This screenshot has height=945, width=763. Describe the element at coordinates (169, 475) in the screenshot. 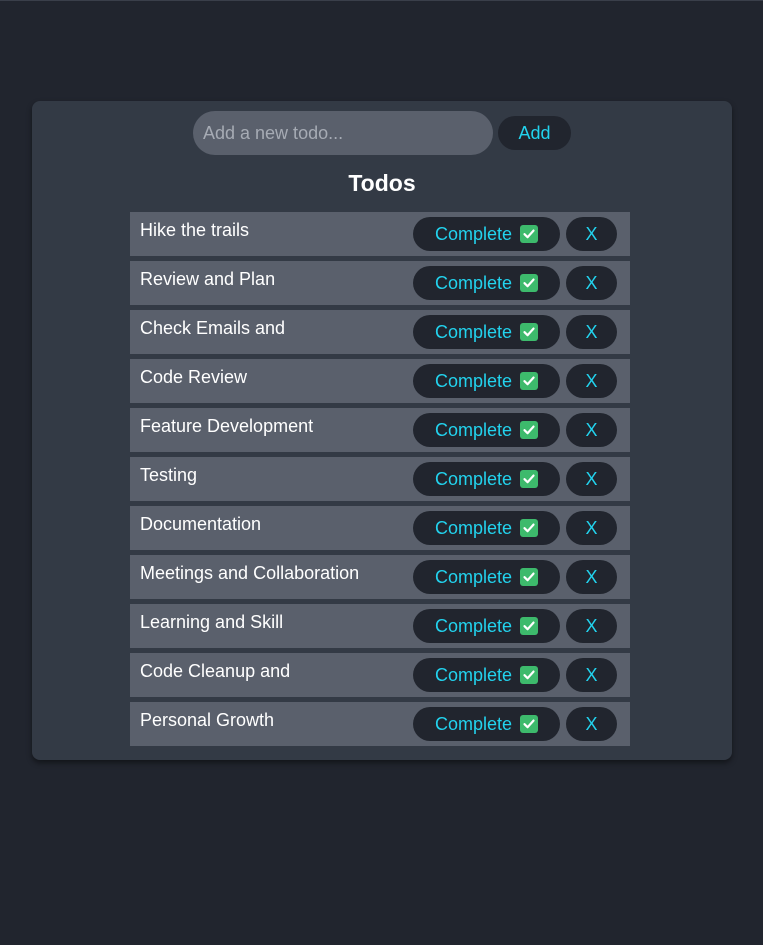

I see `todo-text: Testing` at that location.